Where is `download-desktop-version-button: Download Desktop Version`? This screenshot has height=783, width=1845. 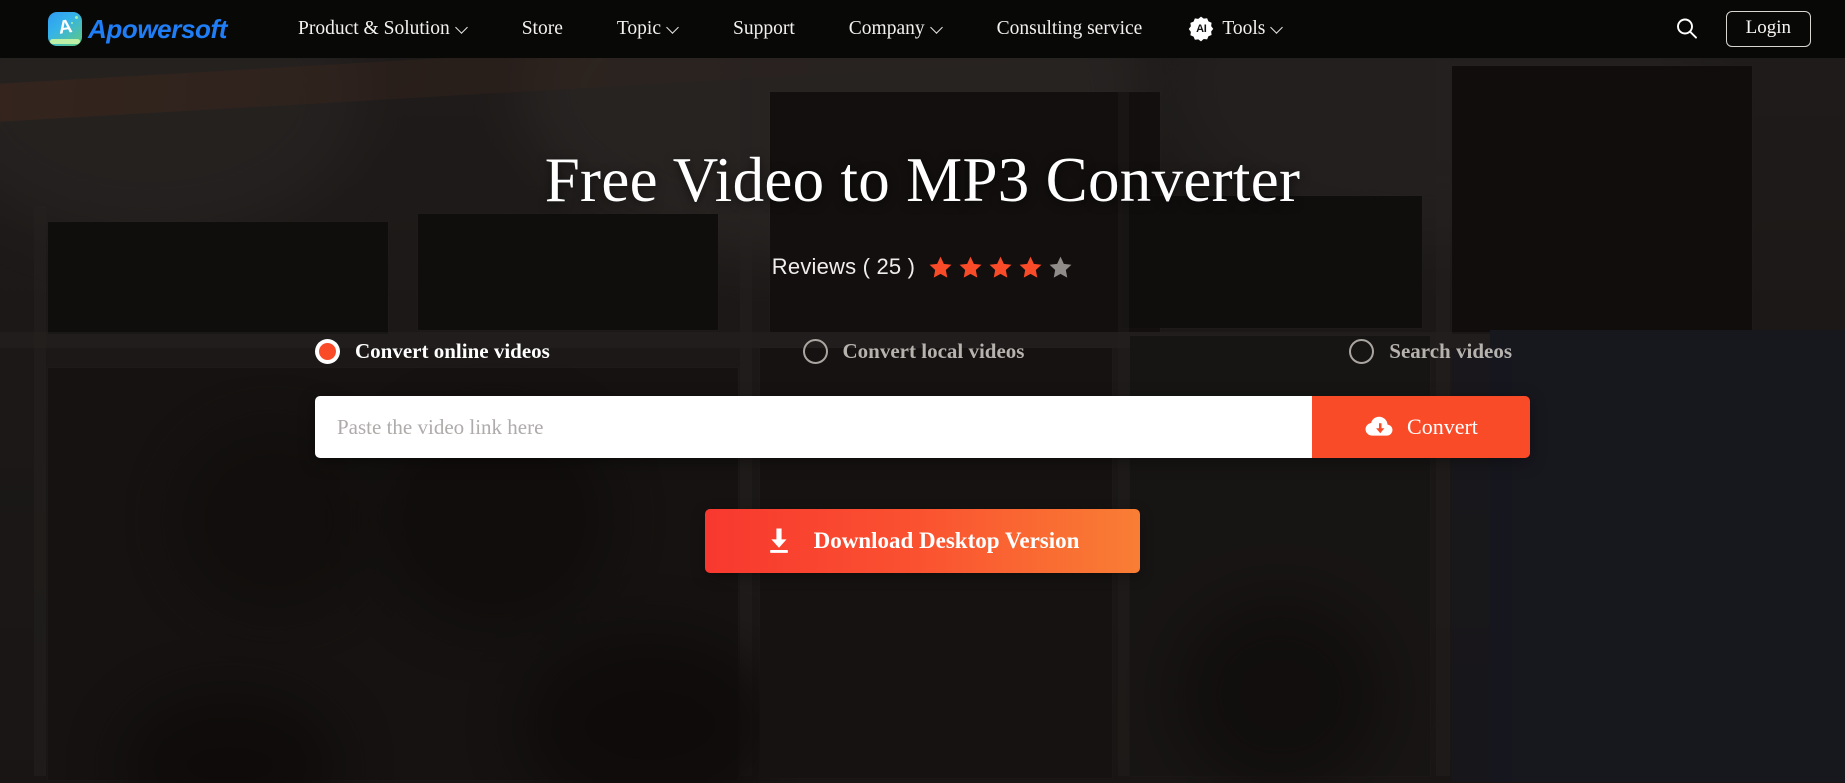
download-desktop-version-button: Download Desktop Version is located at coordinates (922, 541).